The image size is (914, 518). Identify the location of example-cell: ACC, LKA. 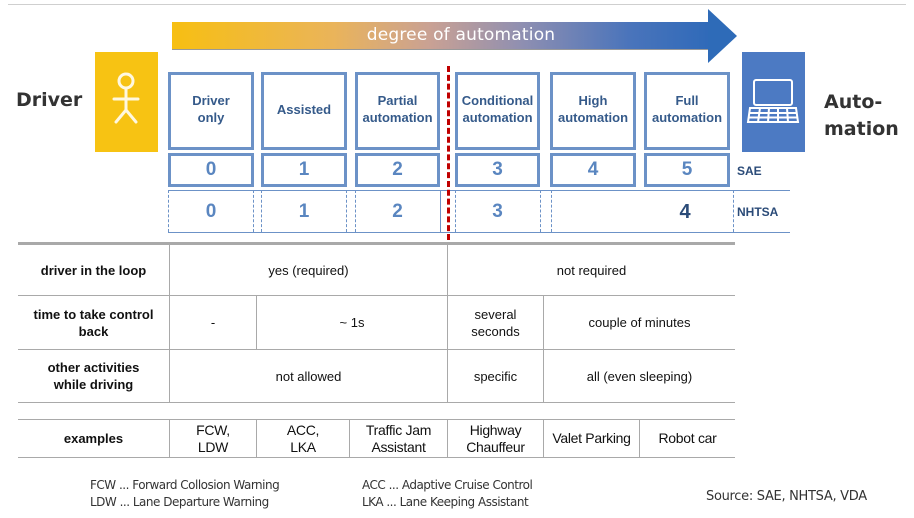
(303, 438).